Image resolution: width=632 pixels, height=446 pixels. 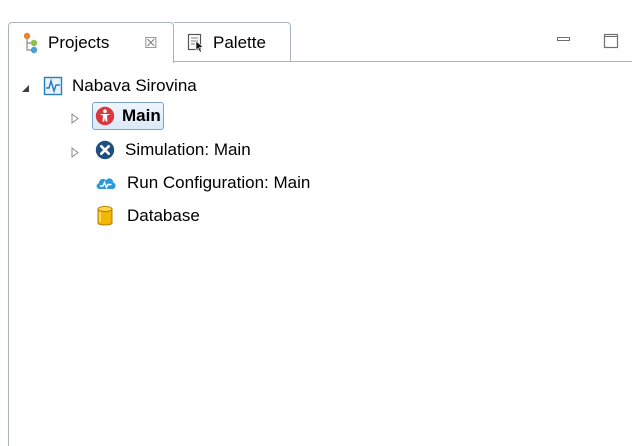 I want to click on tab-palette: Palette, so click(x=232, y=42).